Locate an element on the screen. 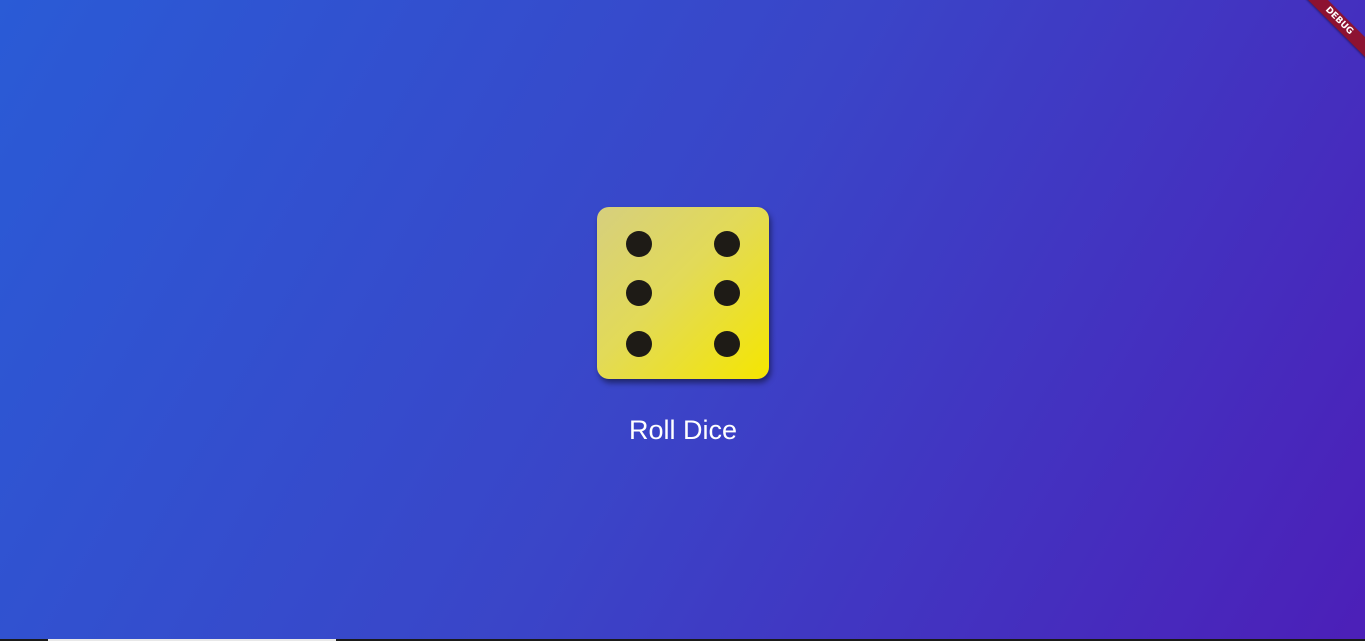 This screenshot has width=1365, height=641. dice-pip-middle-right is located at coordinates (727, 293).